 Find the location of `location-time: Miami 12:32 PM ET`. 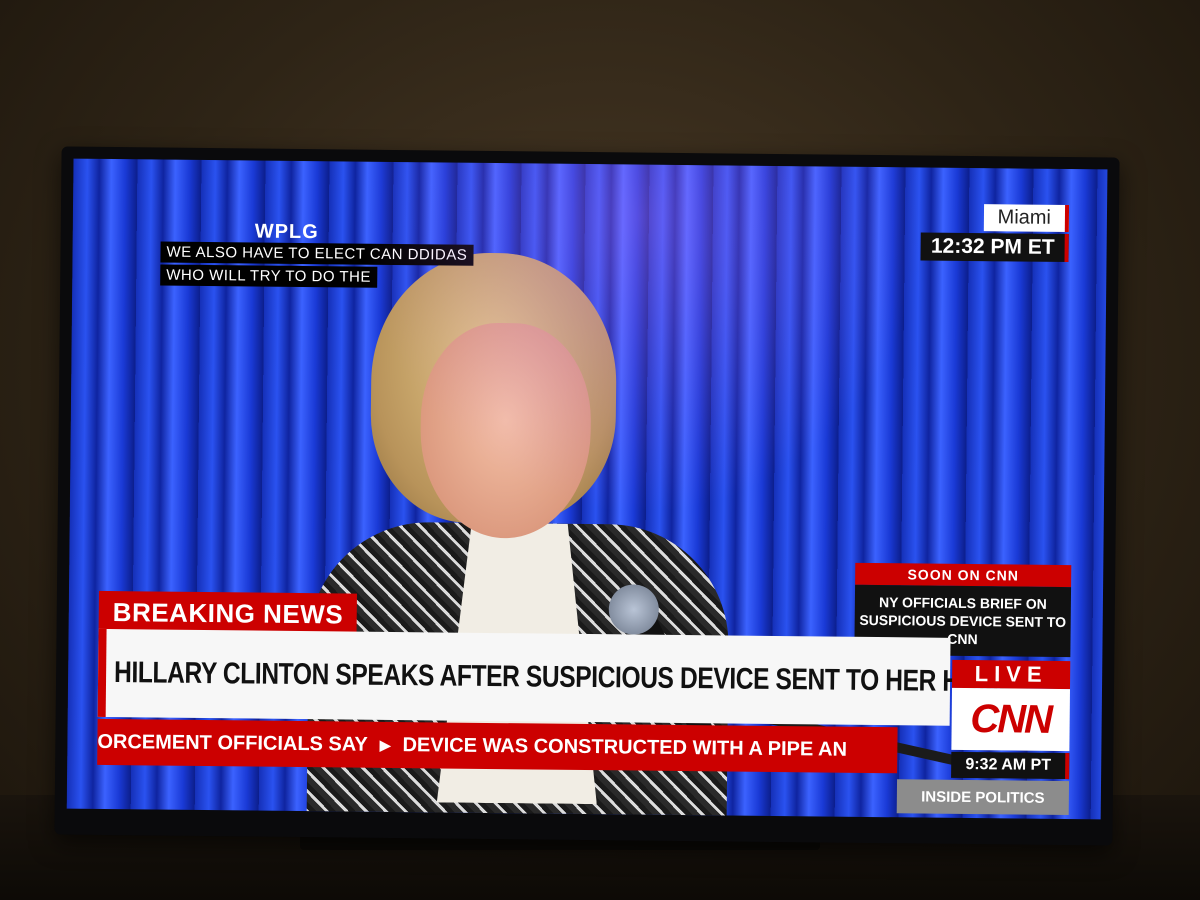

location-time: Miami 12:32 PM ET is located at coordinates (995, 233).